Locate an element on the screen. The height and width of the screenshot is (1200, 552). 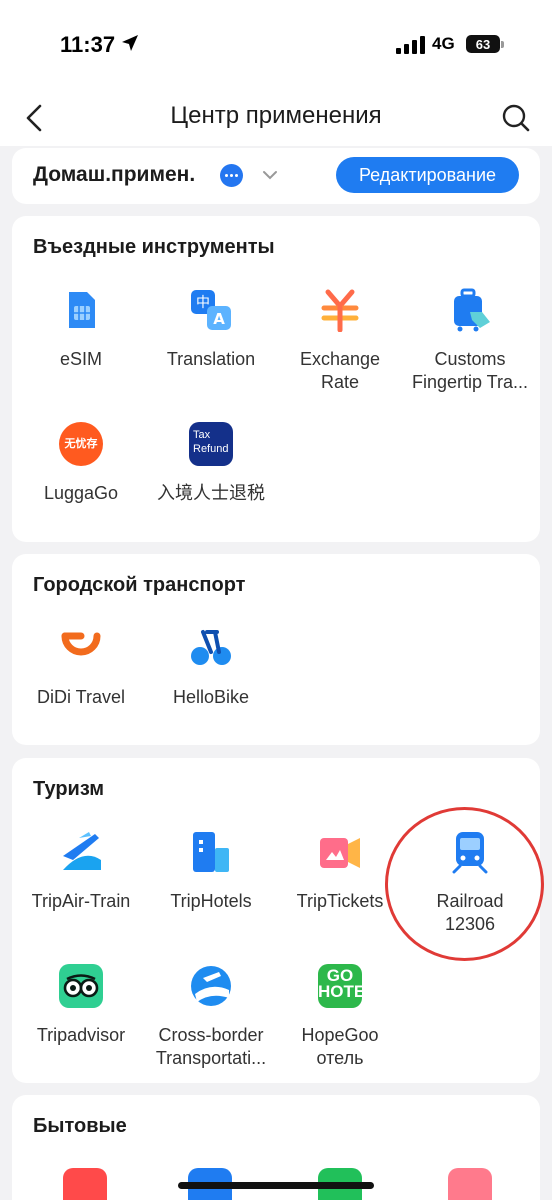
hopegoo-icon: GO HOTEL is located at coordinates (347, 986).